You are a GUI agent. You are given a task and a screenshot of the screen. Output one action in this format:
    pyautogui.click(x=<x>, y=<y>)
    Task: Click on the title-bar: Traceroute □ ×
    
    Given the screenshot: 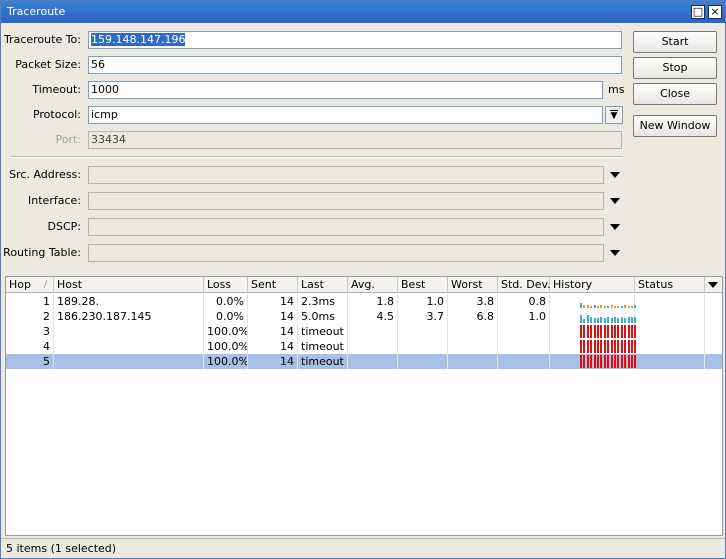 What is the action you would take?
    pyautogui.click(x=363, y=12)
    